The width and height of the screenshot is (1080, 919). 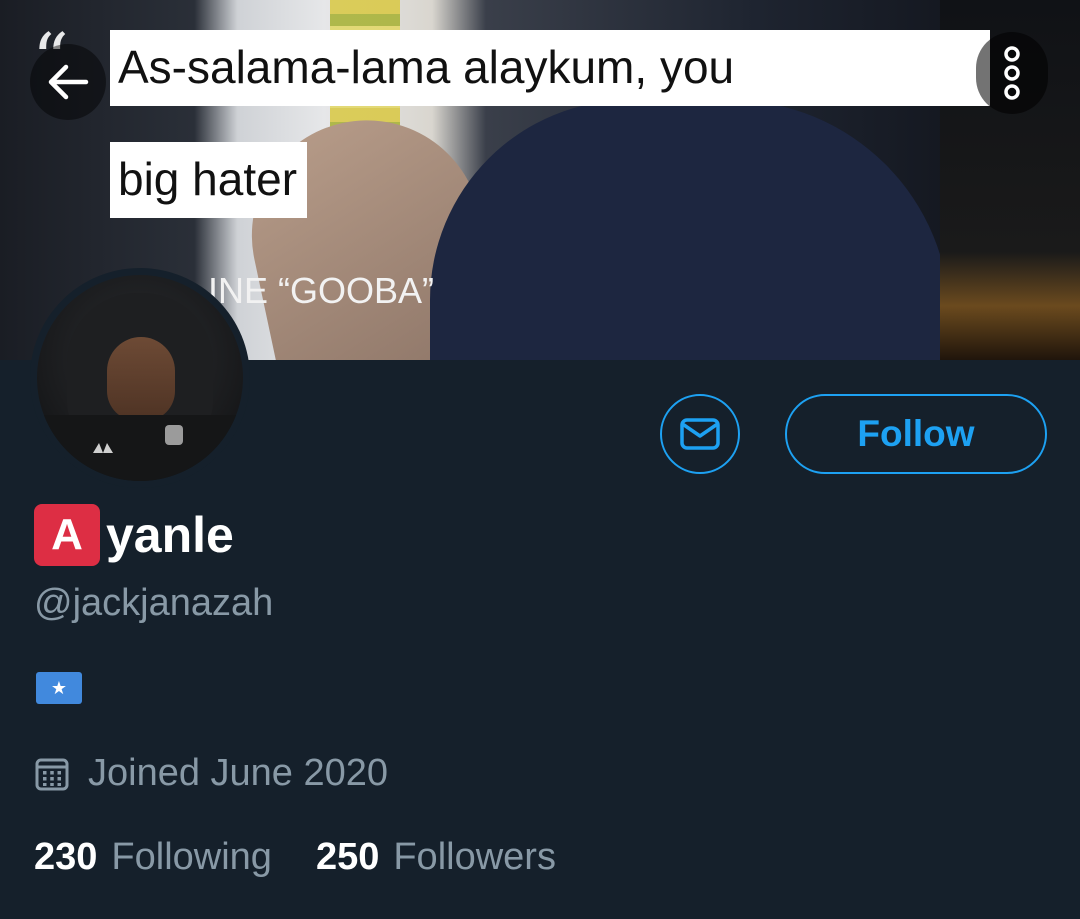 I want to click on arrow-left-icon, so click(x=68, y=82).